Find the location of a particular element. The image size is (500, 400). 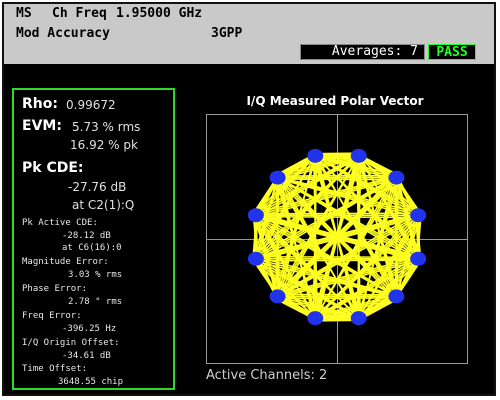

freq-err-label: Freq Error: is located at coordinates (52, 316).